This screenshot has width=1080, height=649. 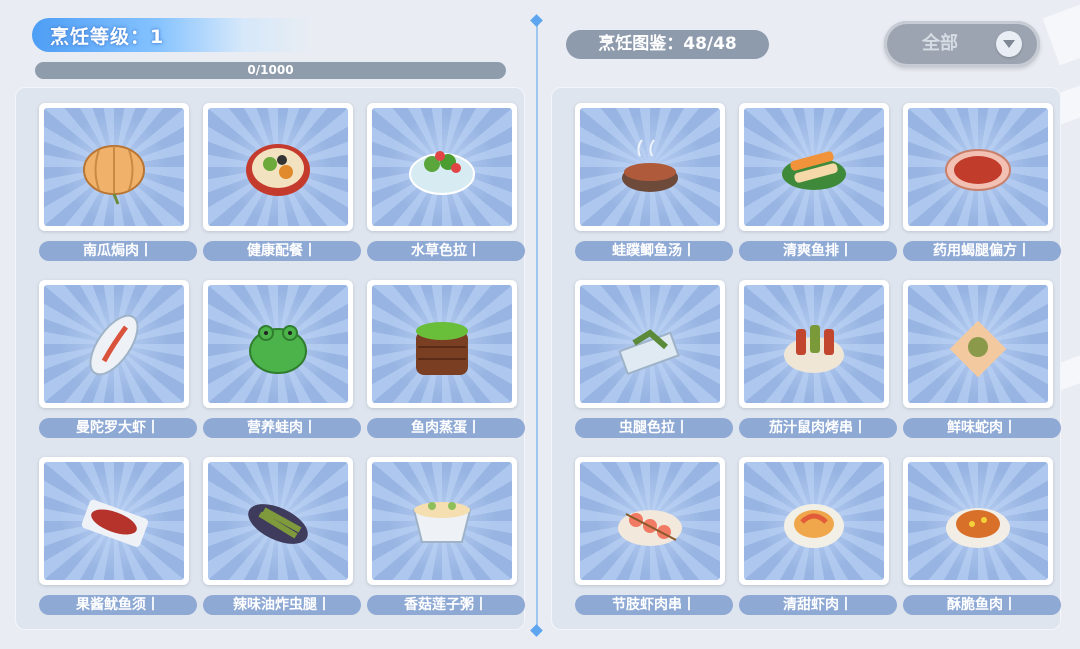 What do you see at coordinates (446, 428) in the screenshot?
I see `recipe-name: 鱼肉蒸蛋丨` at bounding box center [446, 428].